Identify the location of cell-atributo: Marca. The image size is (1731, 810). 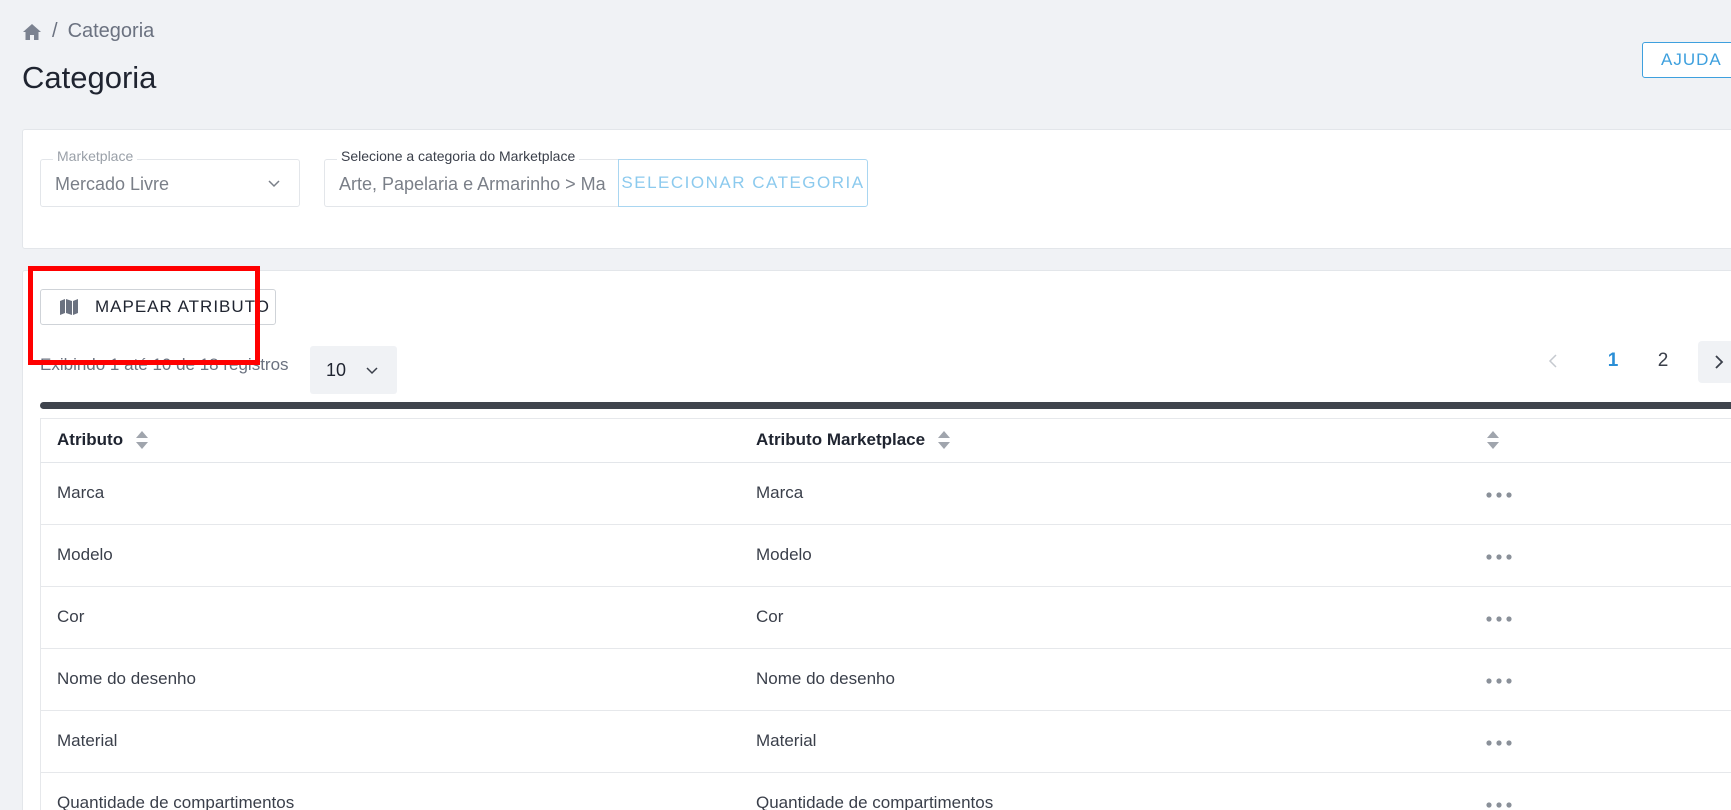
(398, 493).